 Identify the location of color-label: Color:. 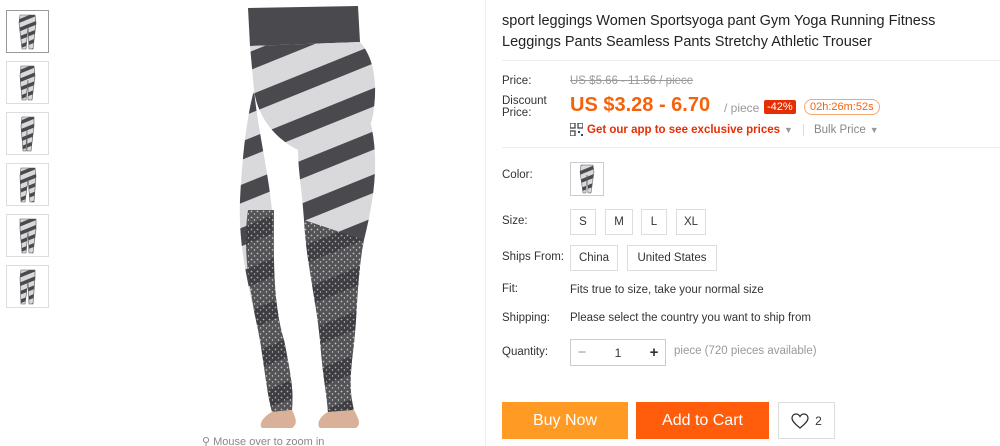
(517, 175).